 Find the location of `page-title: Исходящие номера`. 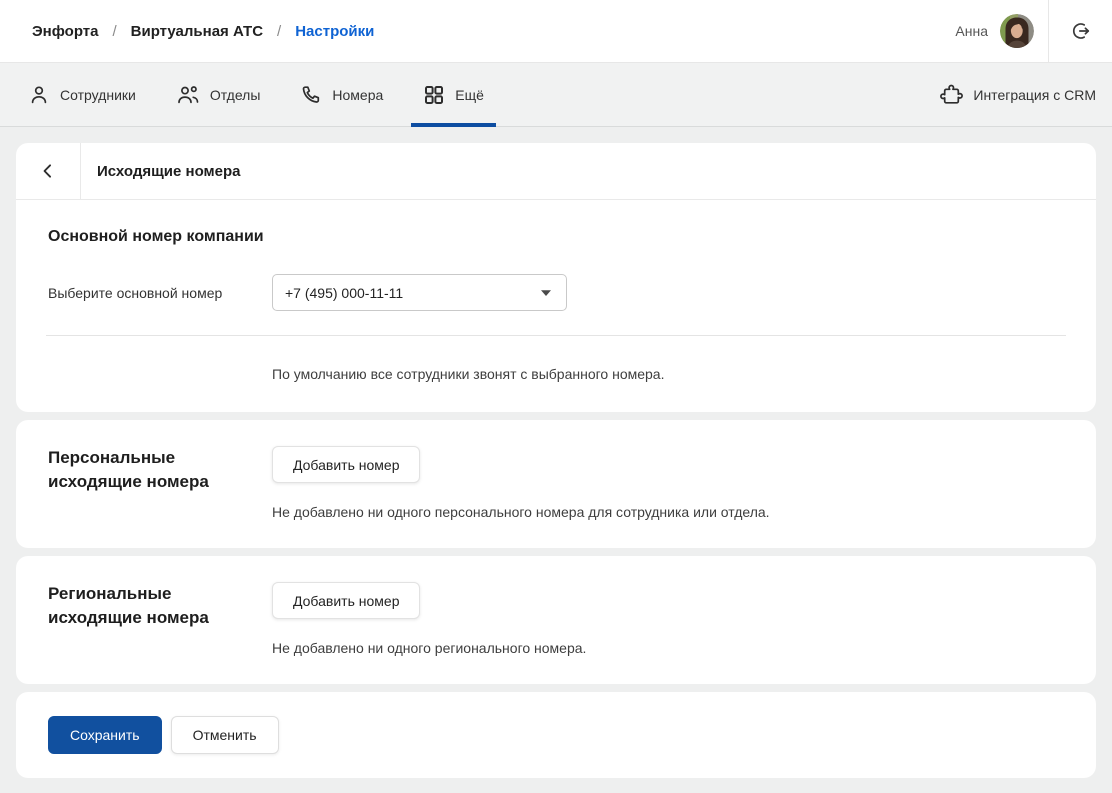

page-title: Исходящие номера is located at coordinates (169, 171).